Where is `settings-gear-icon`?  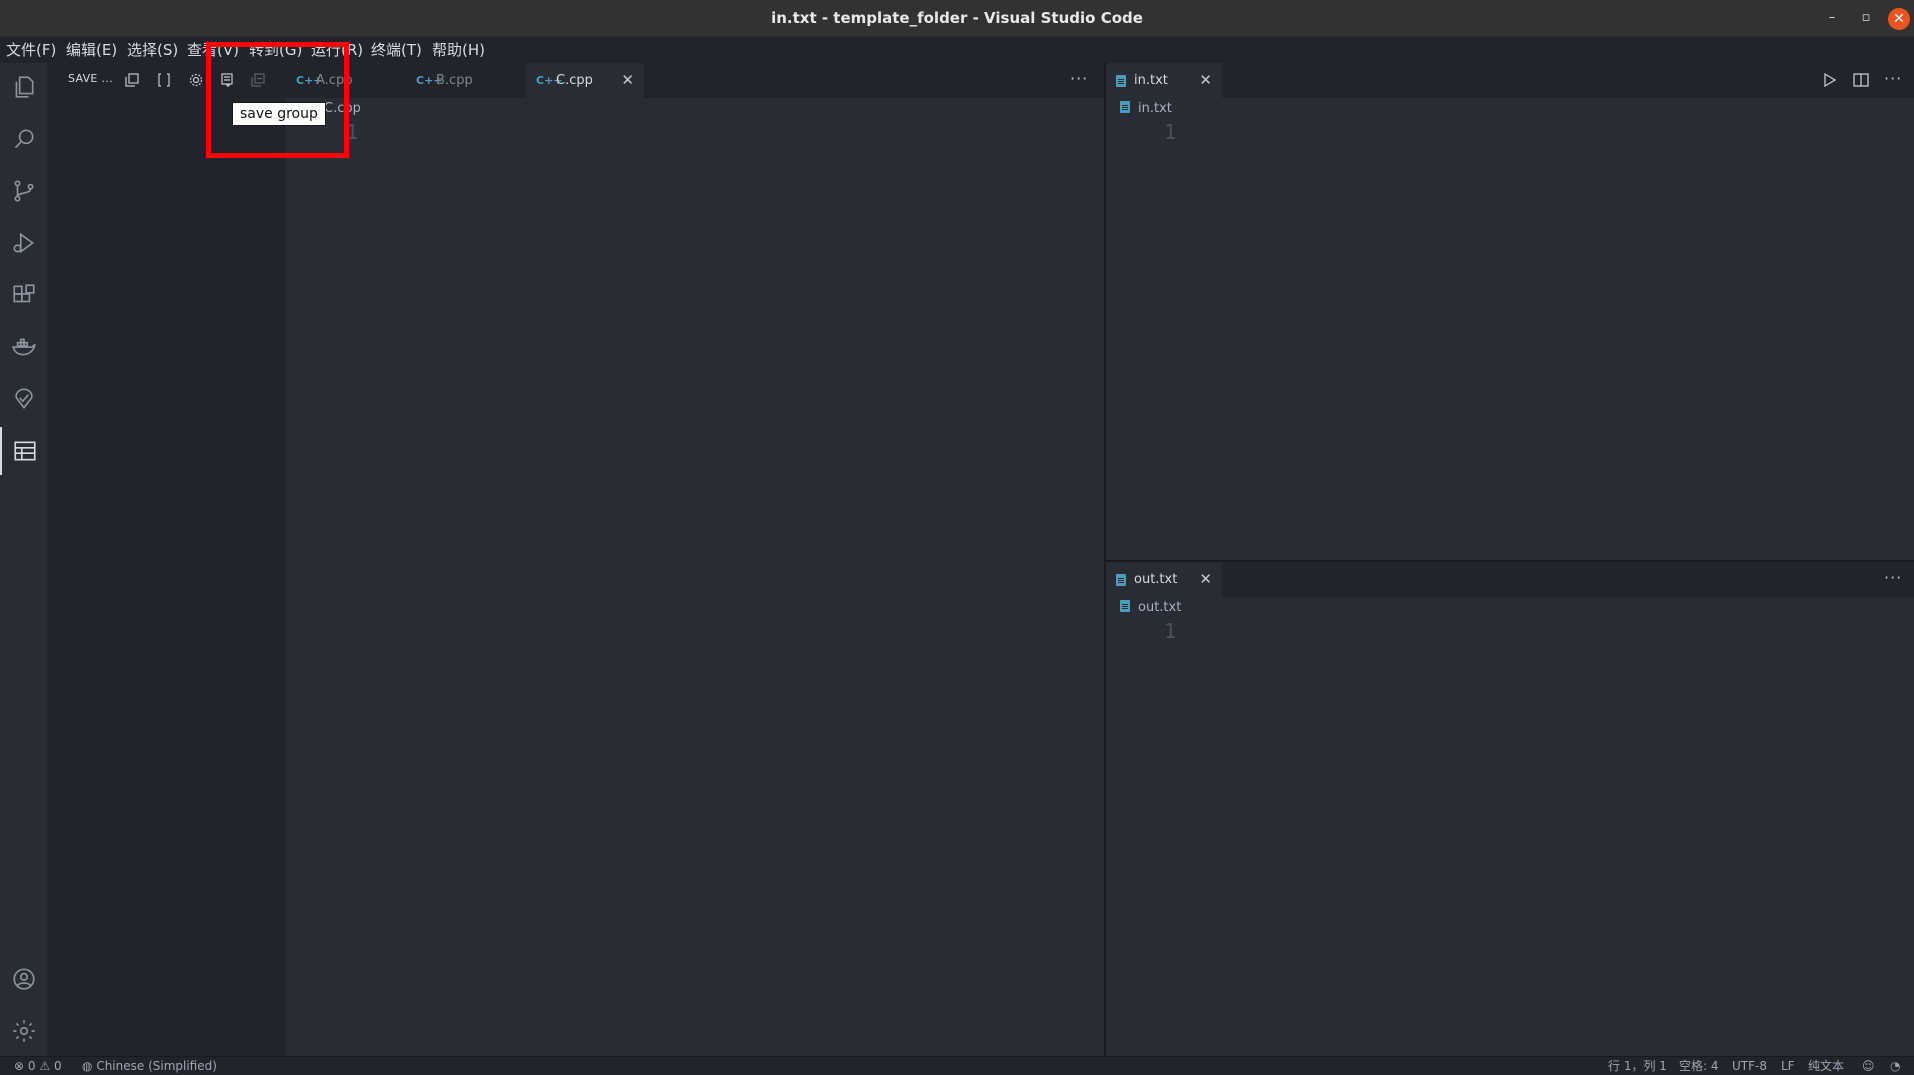
settings-gear-icon is located at coordinates (24, 1031).